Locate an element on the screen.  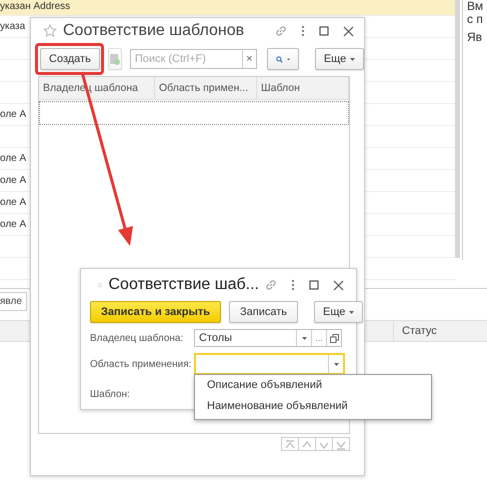
open-icon is located at coordinates (334, 338).